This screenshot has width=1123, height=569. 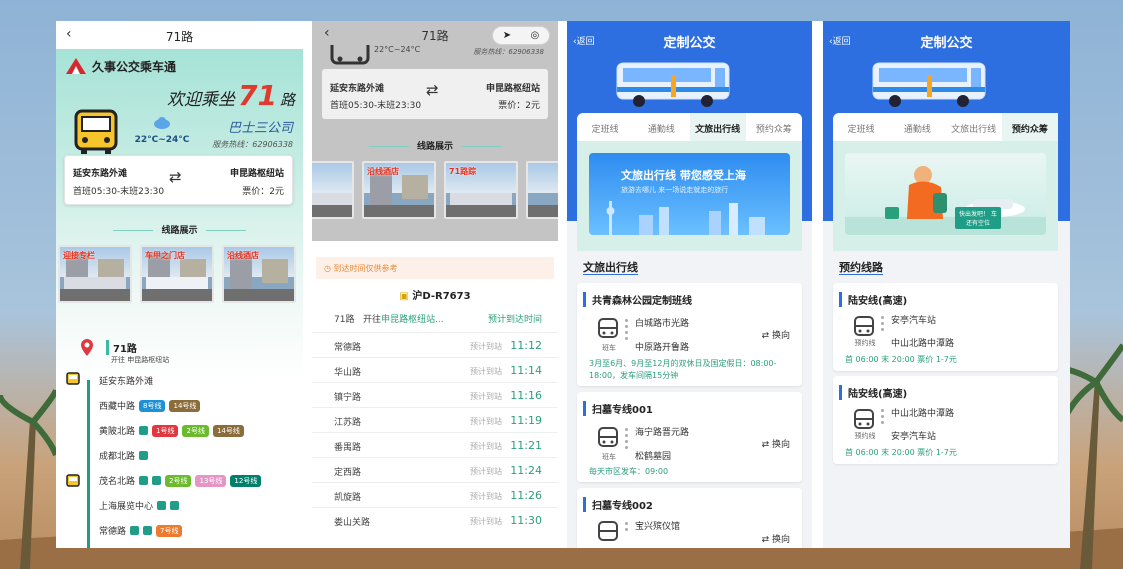 I want to click on route-from: 中山北路中潭路, so click(x=923, y=414).